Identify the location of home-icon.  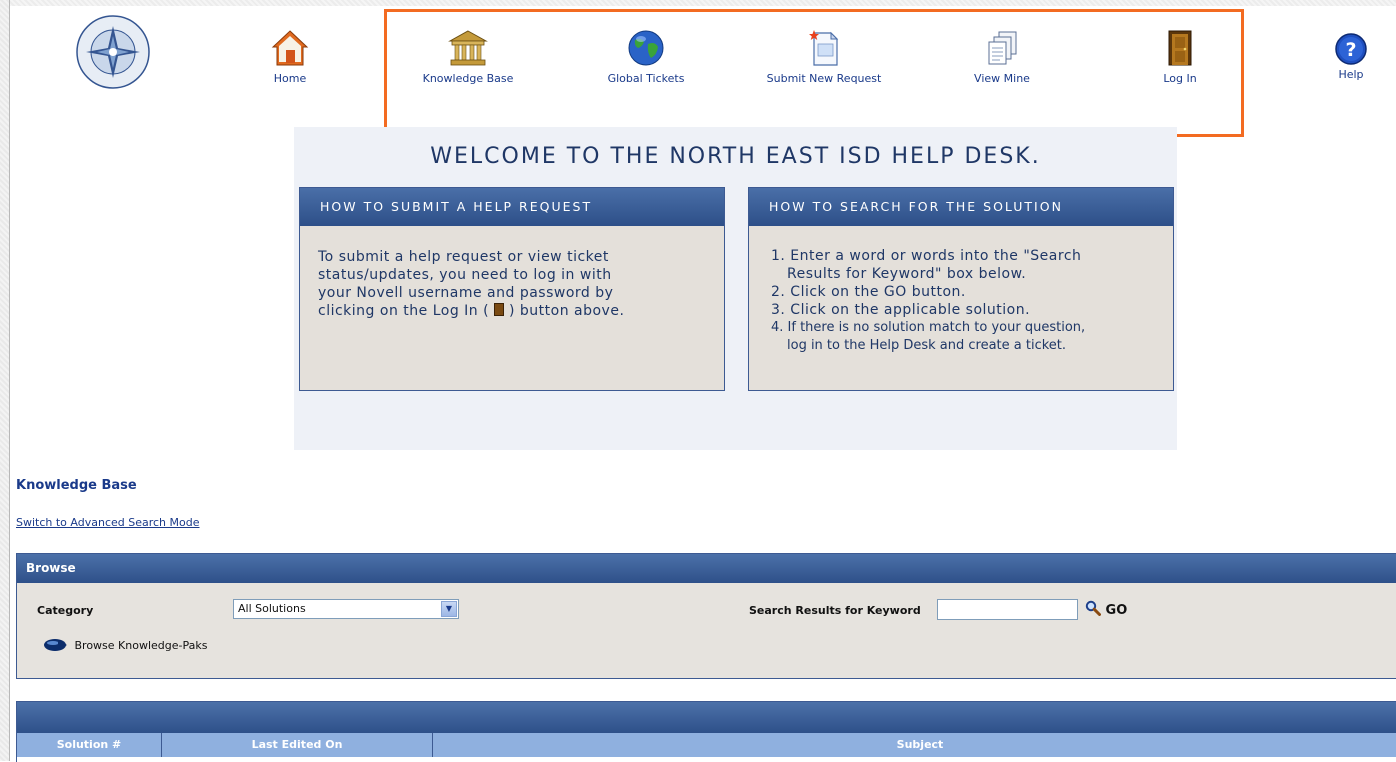
(290, 48).